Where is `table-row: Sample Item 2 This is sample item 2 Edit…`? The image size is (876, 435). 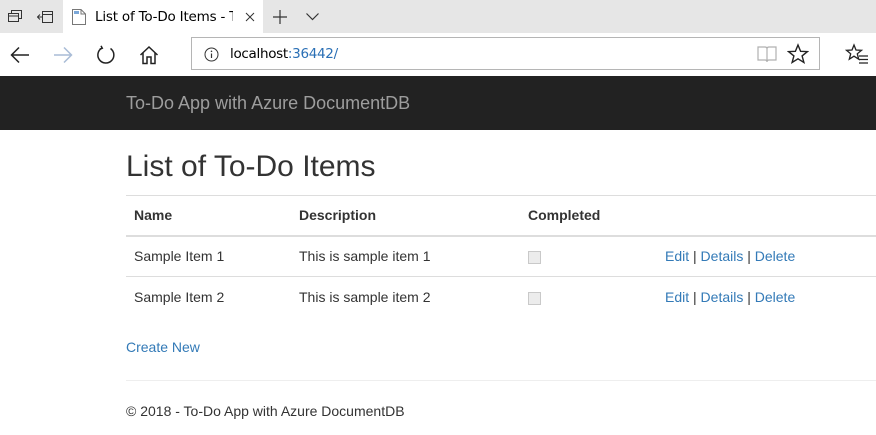 table-row: Sample Item 2 This is sample item 2 Edit… is located at coordinates (501, 297).